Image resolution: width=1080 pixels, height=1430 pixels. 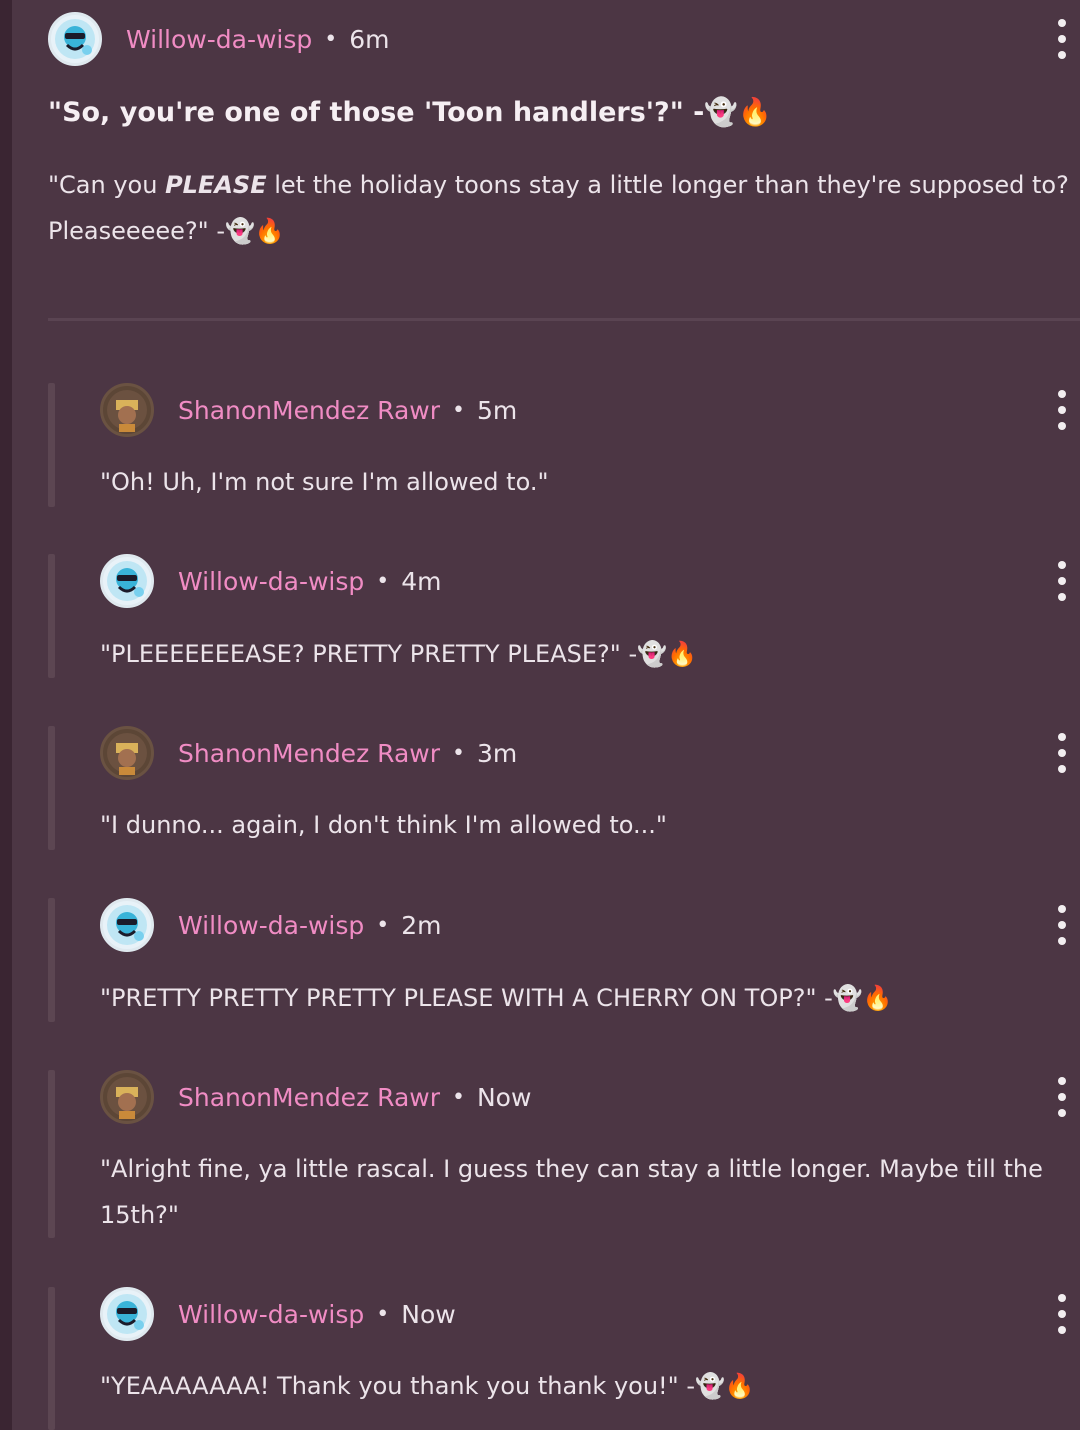 I want to click on post-body-prefix: "Can you, so click(x=107, y=185).